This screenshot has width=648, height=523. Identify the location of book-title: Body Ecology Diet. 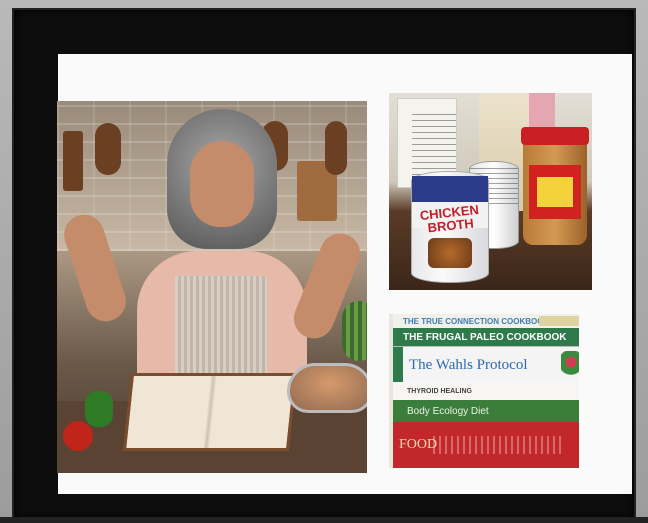
(448, 411).